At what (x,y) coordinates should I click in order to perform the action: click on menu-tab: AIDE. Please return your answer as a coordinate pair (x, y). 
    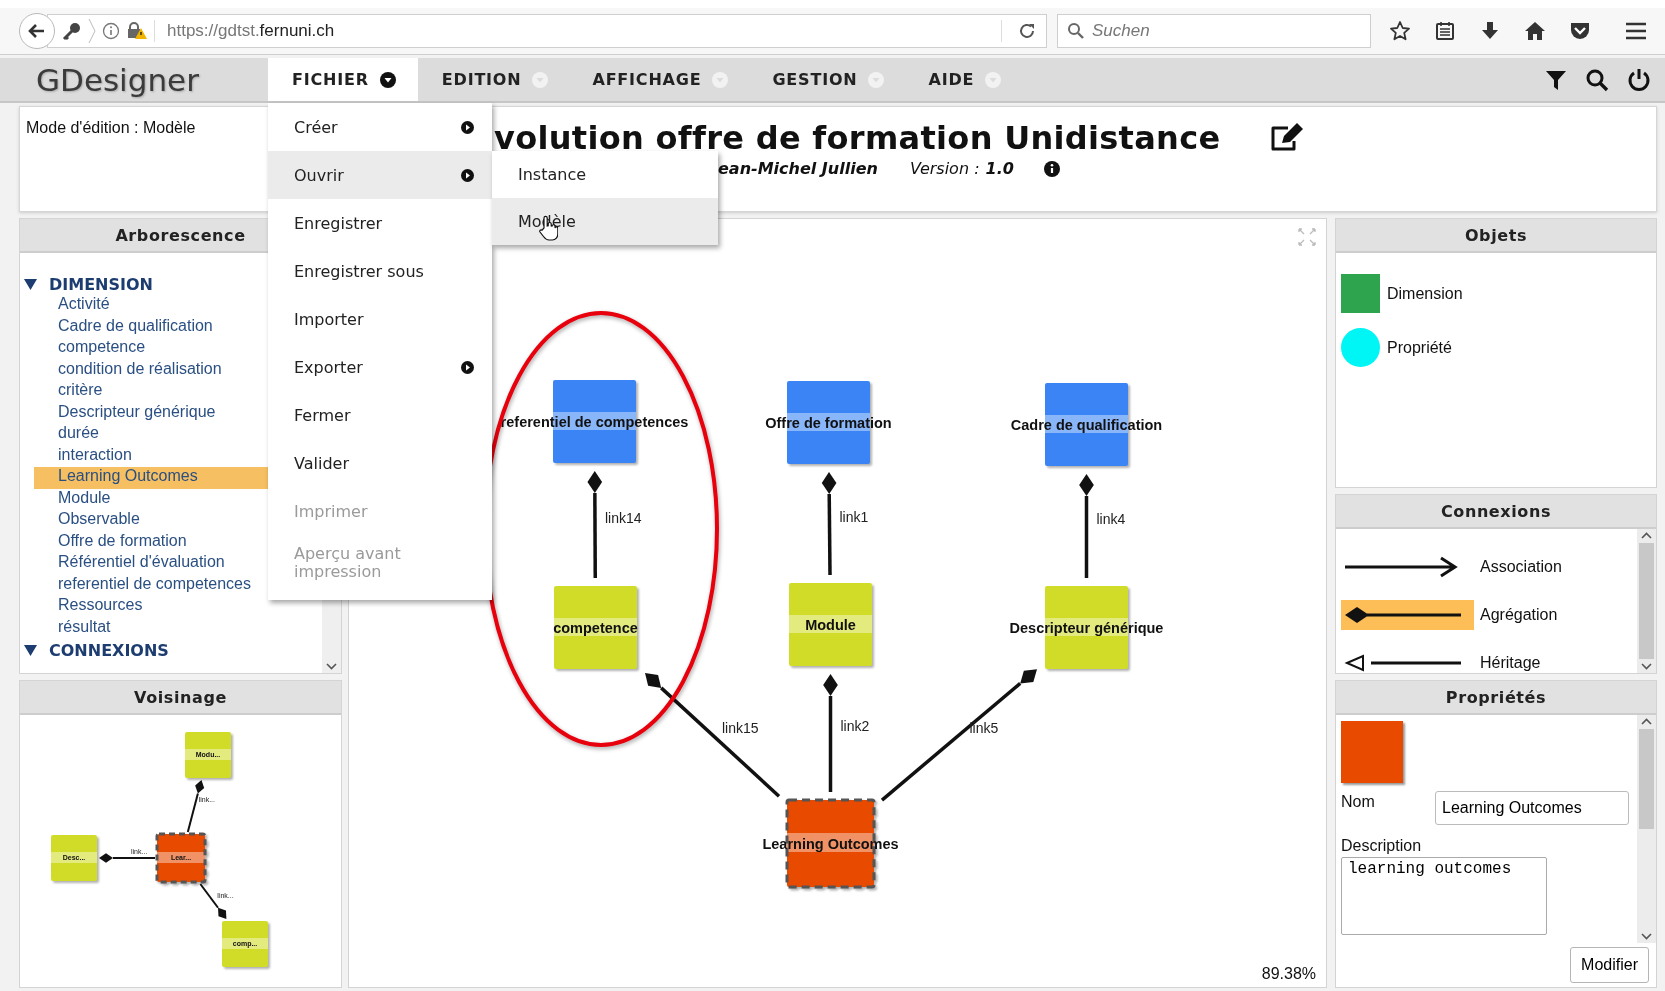
    Looking at the image, I should click on (963, 79).